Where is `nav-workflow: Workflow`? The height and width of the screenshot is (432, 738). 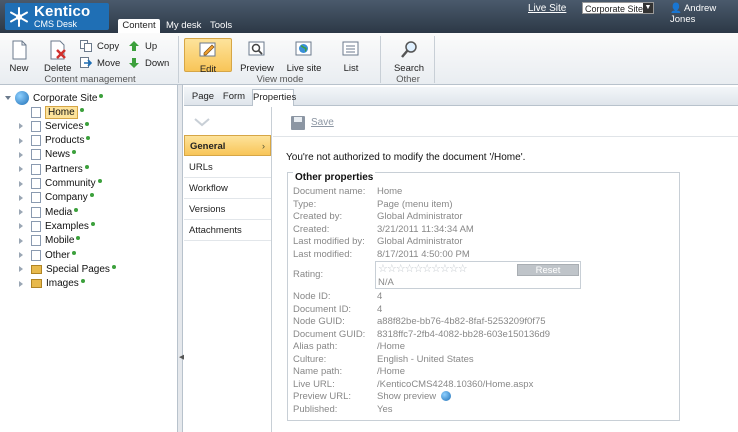
nav-workflow: Workflow is located at coordinates (227, 188).